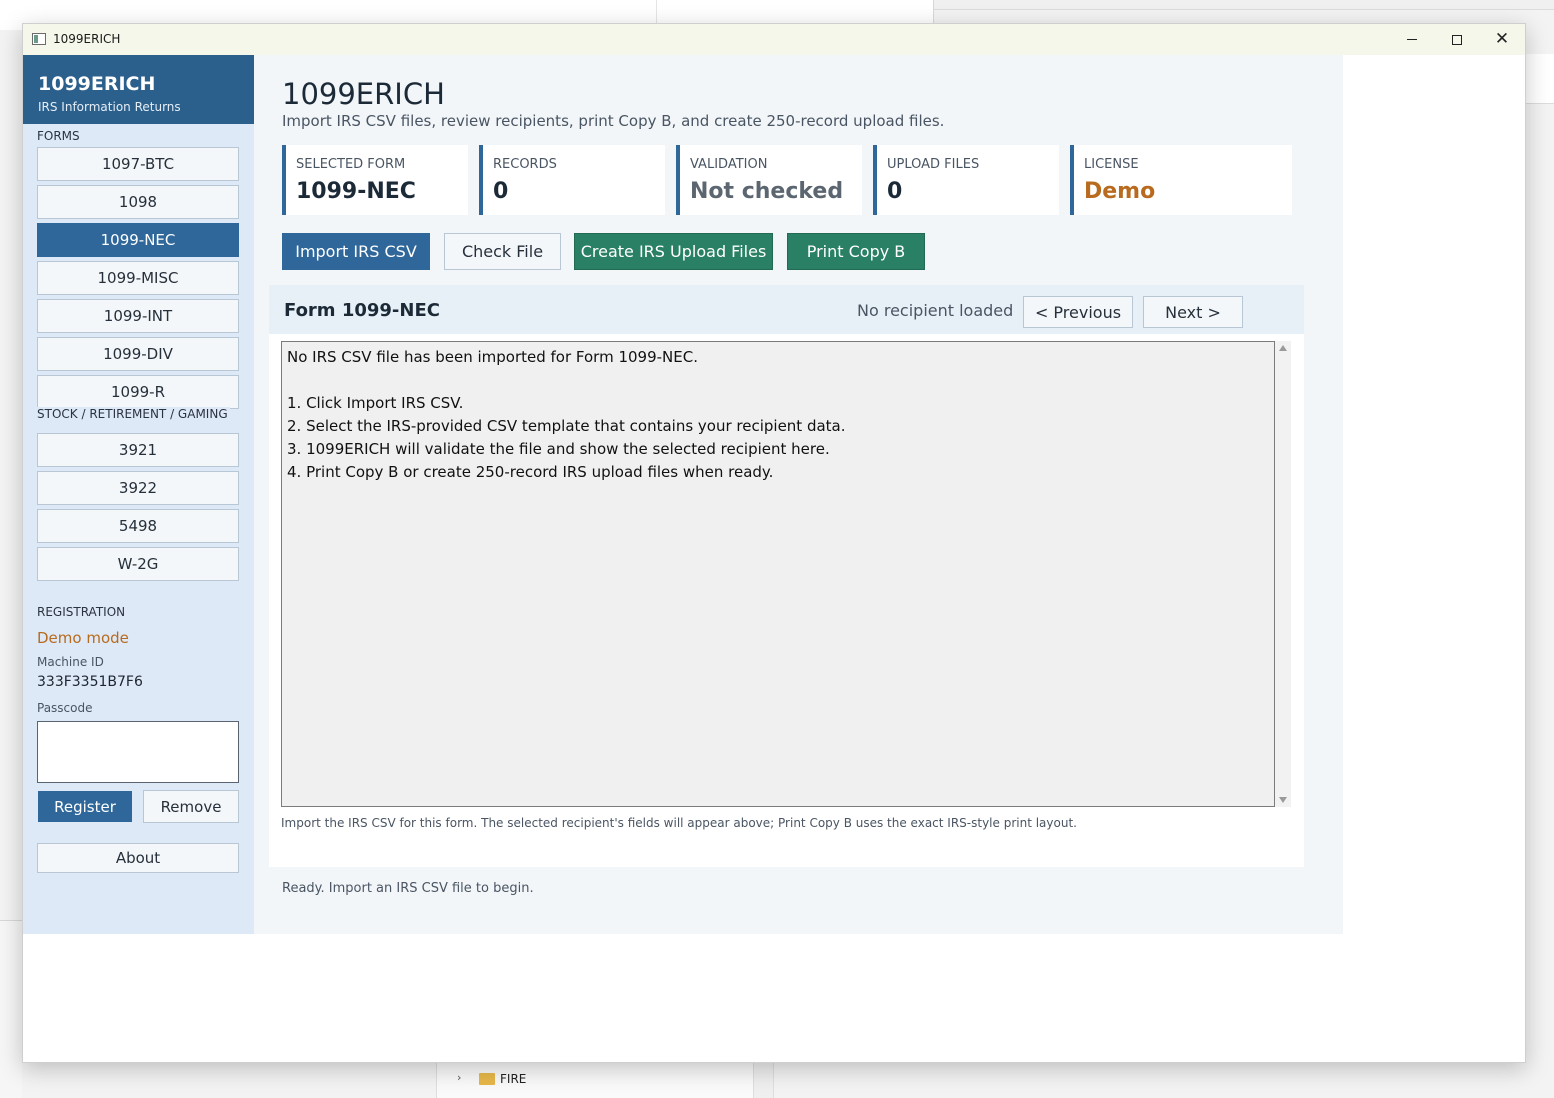  What do you see at coordinates (1283, 348) in the screenshot?
I see `scroll-up-arrow-icon` at bounding box center [1283, 348].